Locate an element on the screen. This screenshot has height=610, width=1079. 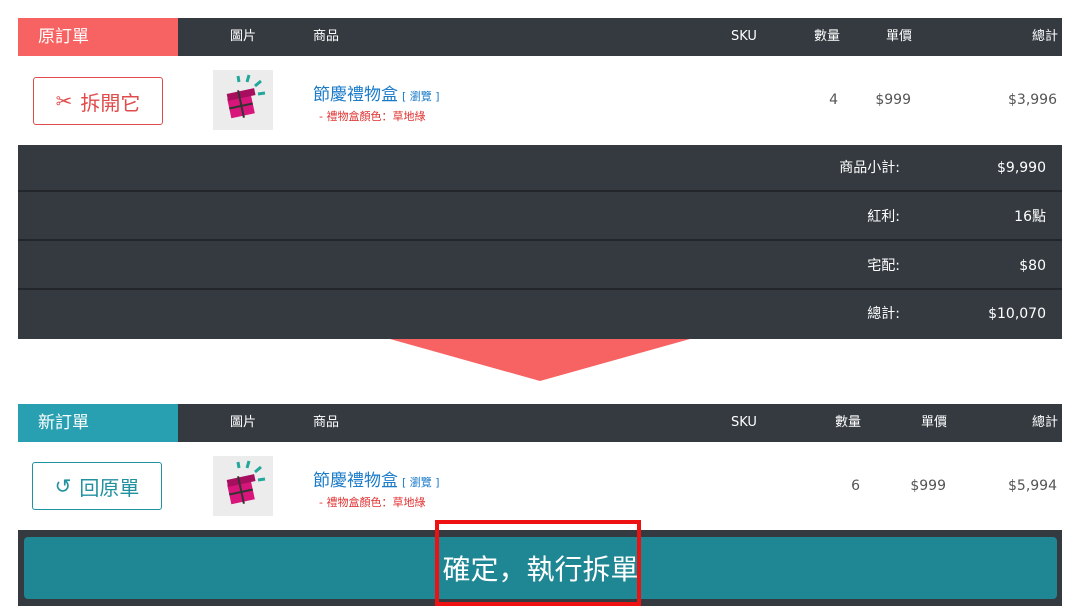
split-button: ✂ 拆開它 is located at coordinates (98, 101).